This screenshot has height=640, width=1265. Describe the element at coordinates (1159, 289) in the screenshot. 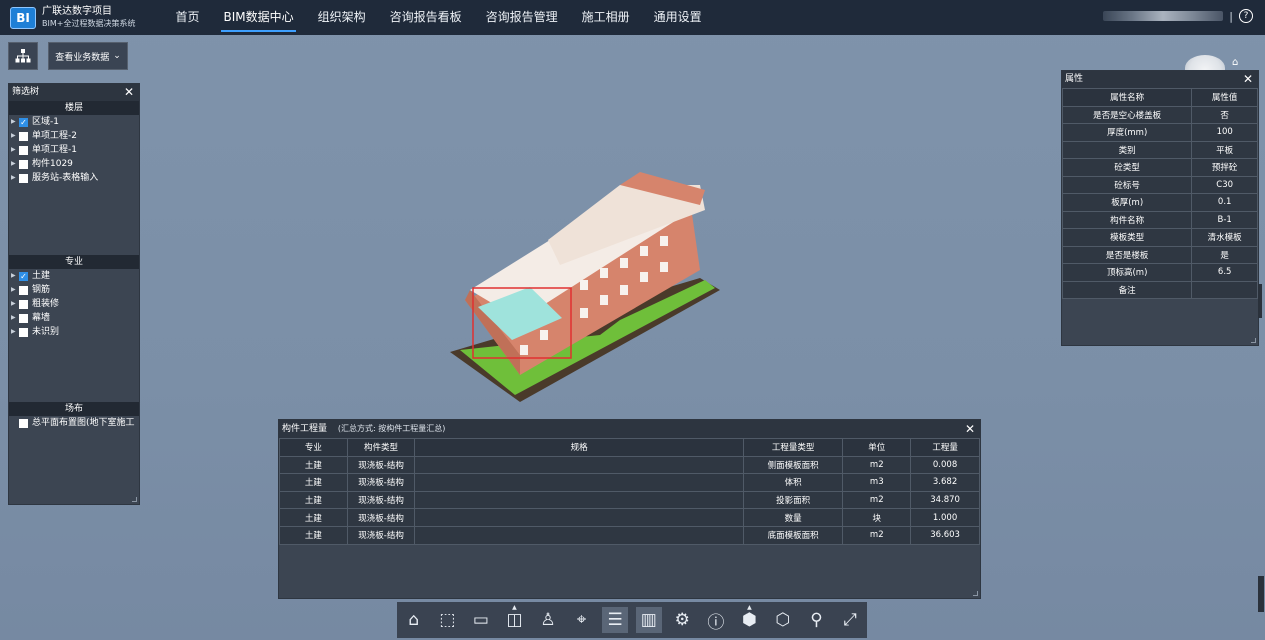

I see `property-row: 备注` at that location.